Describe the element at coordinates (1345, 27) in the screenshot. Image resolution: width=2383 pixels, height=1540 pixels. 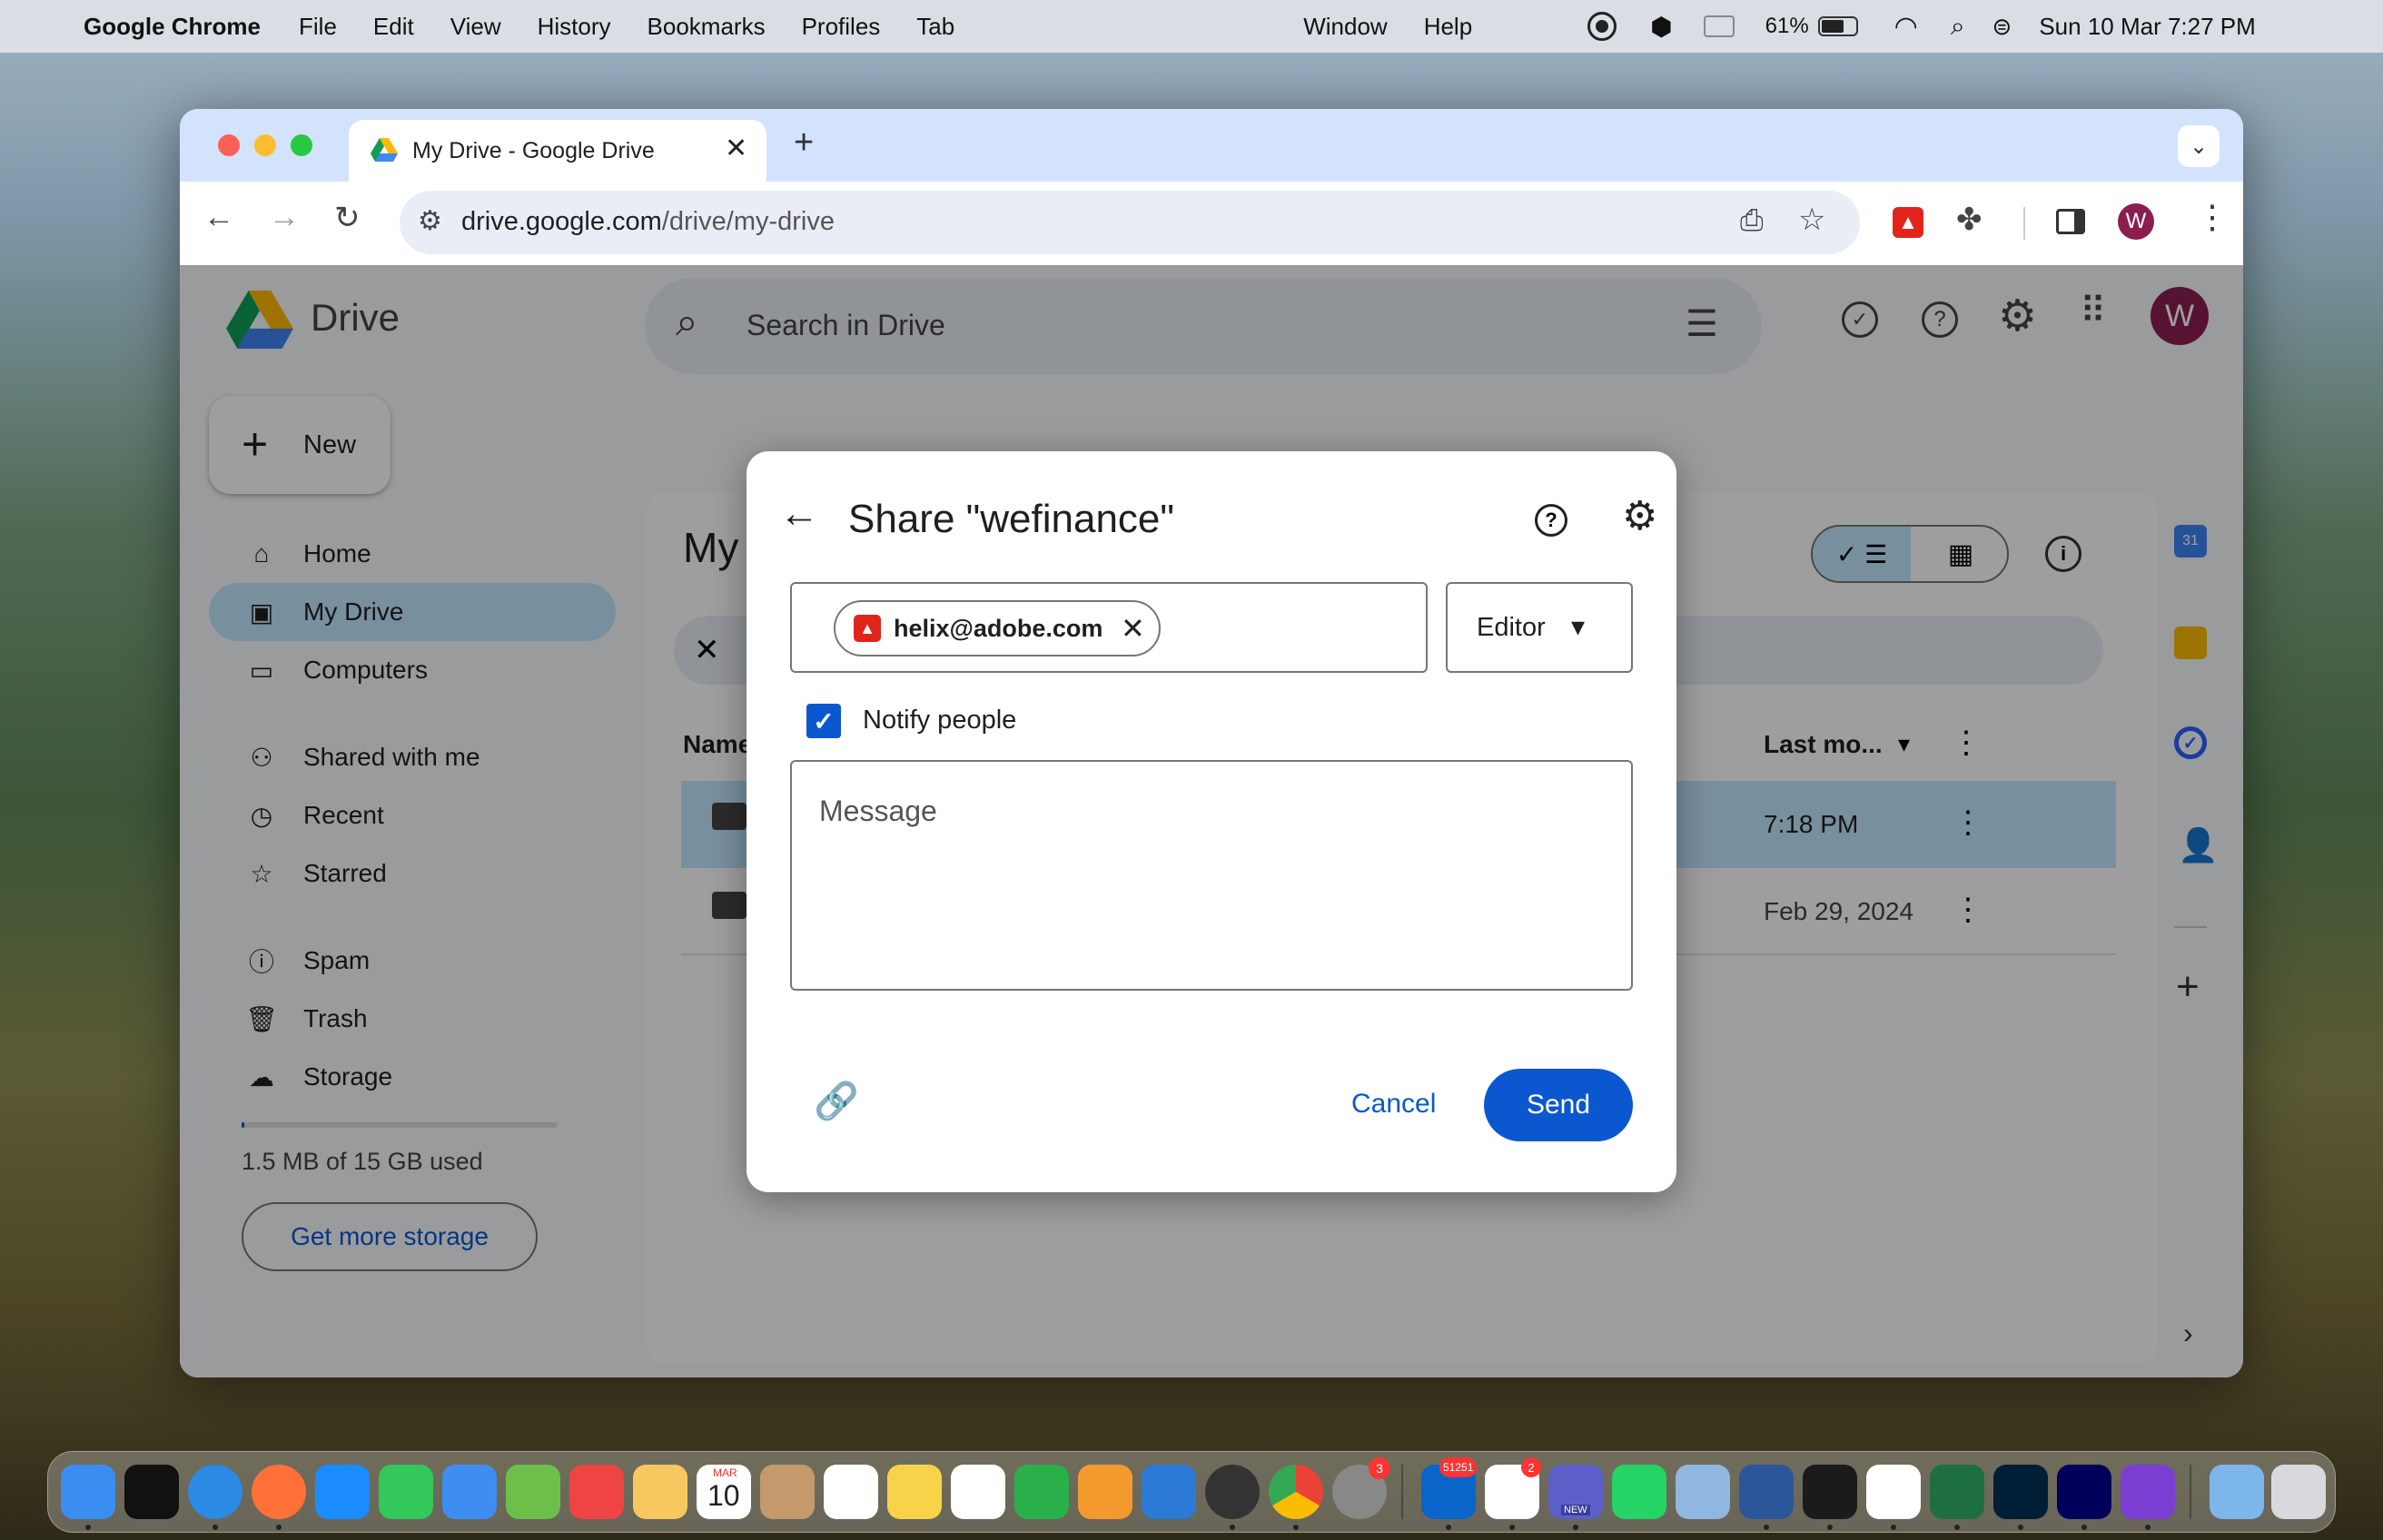
I see `menu-window: Window` at that location.